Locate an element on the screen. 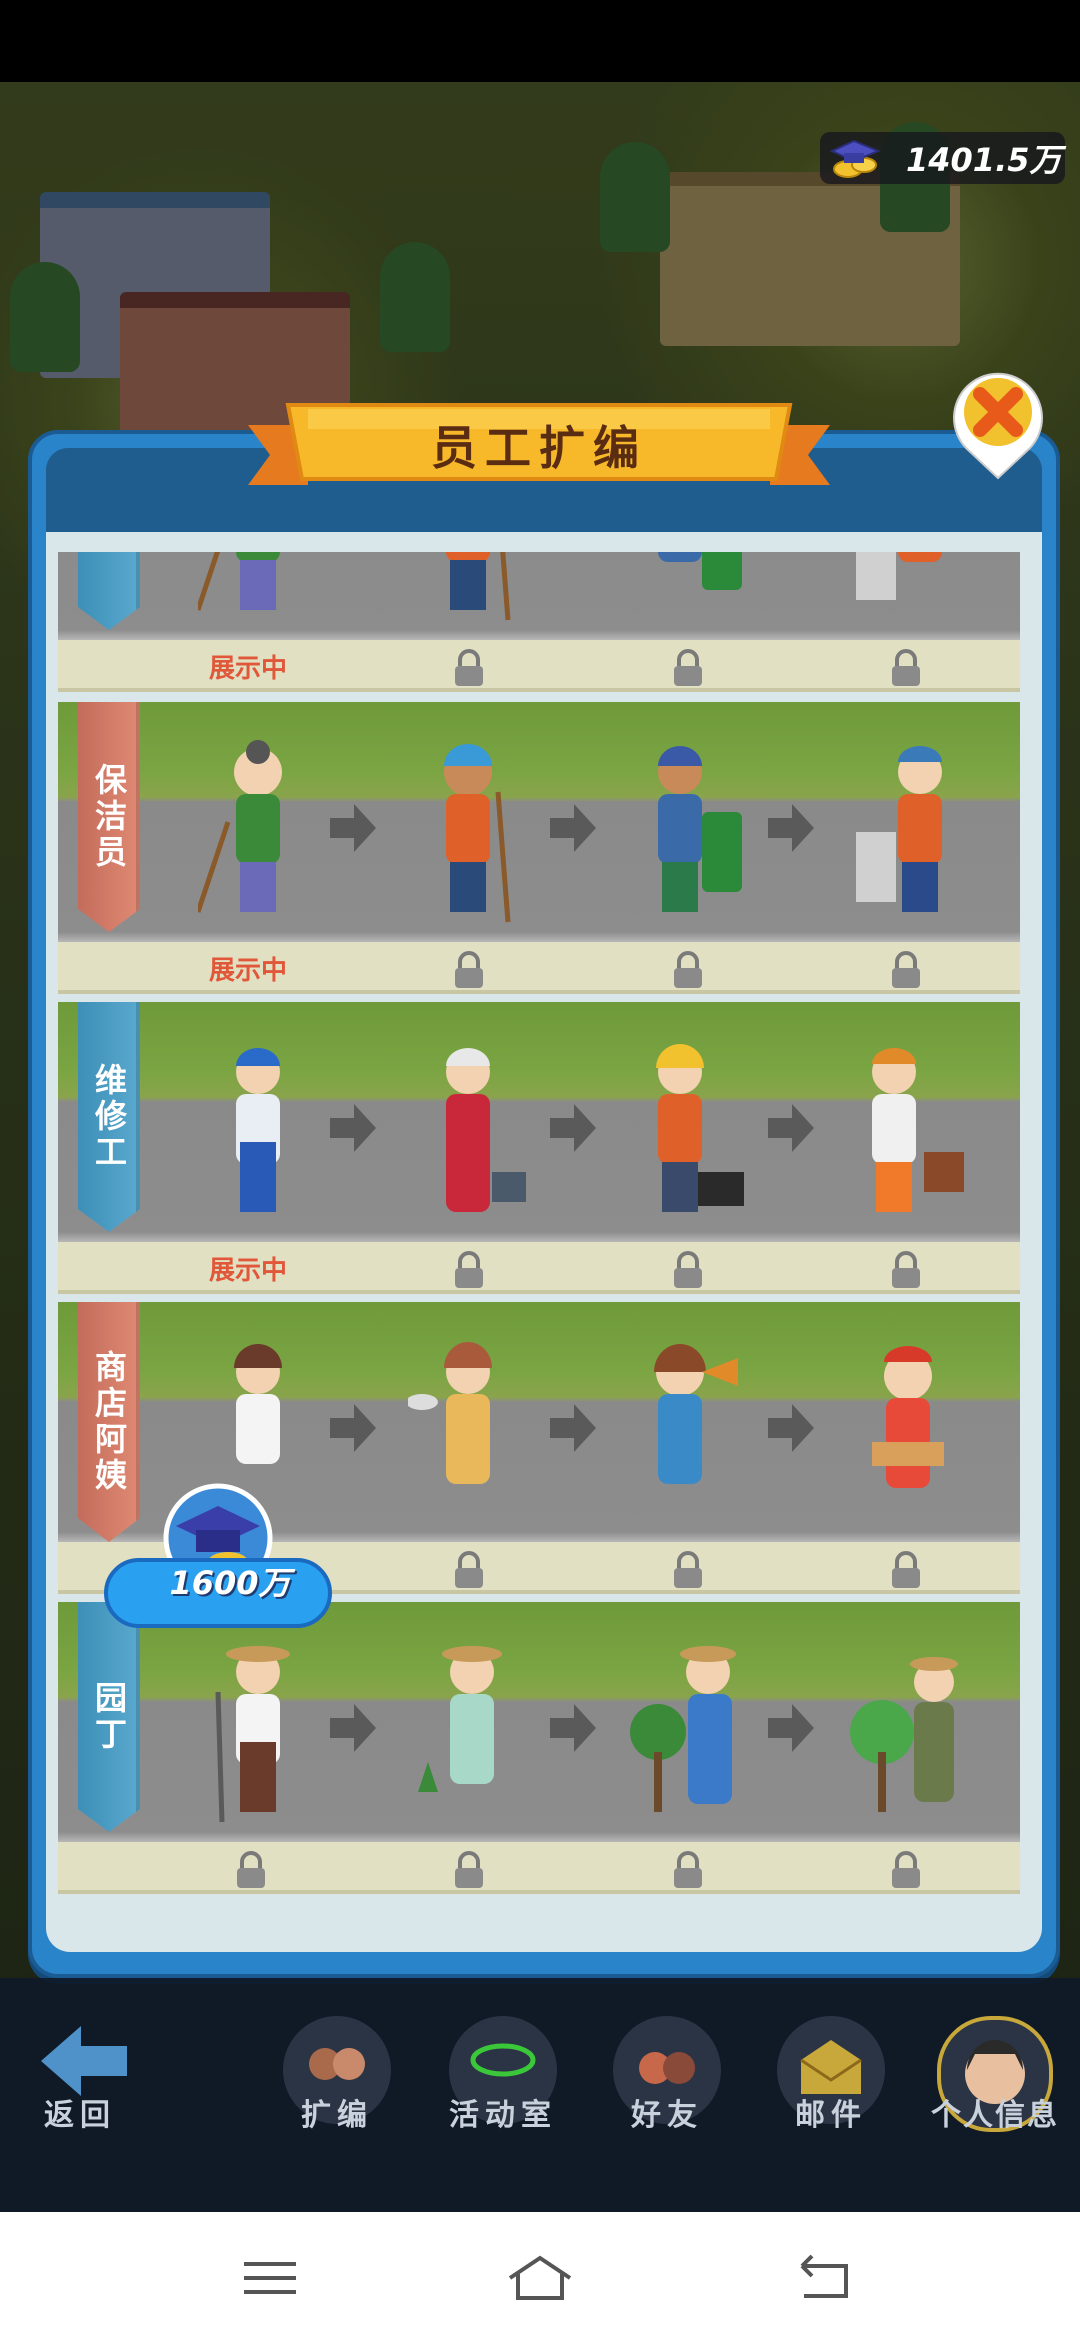  staff-row-cleaner-top: 洁员 展示中 is located at coordinates (539, 622).